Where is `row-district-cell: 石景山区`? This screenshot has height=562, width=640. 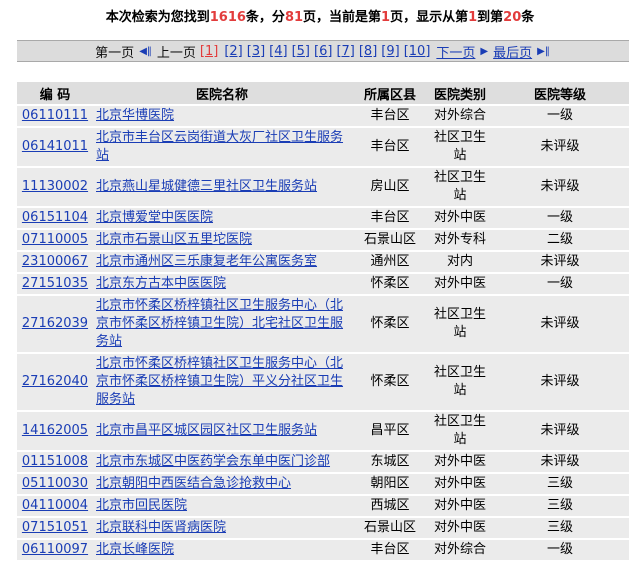
row-district-cell: 石景山区 is located at coordinates (390, 240).